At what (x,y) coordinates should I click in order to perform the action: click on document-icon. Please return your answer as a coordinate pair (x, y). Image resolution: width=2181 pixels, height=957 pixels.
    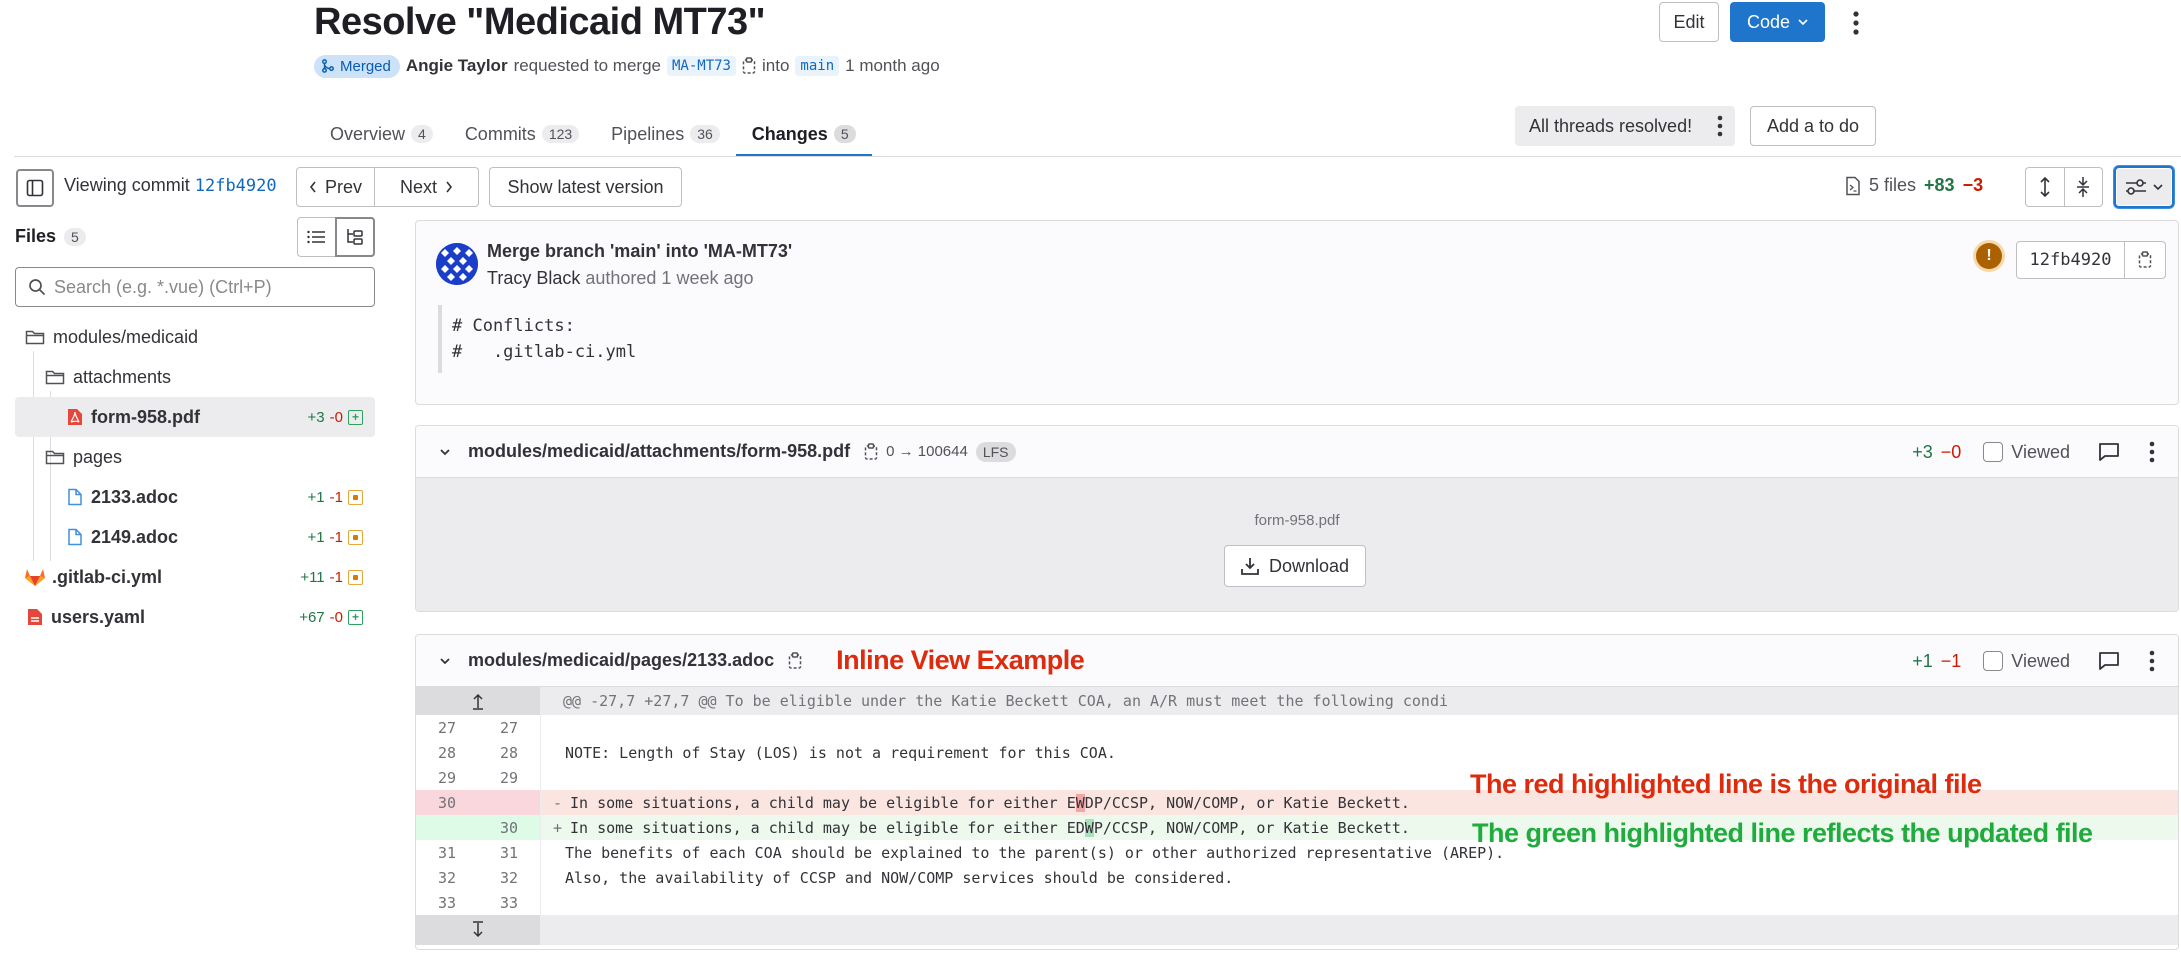
    Looking at the image, I should click on (75, 497).